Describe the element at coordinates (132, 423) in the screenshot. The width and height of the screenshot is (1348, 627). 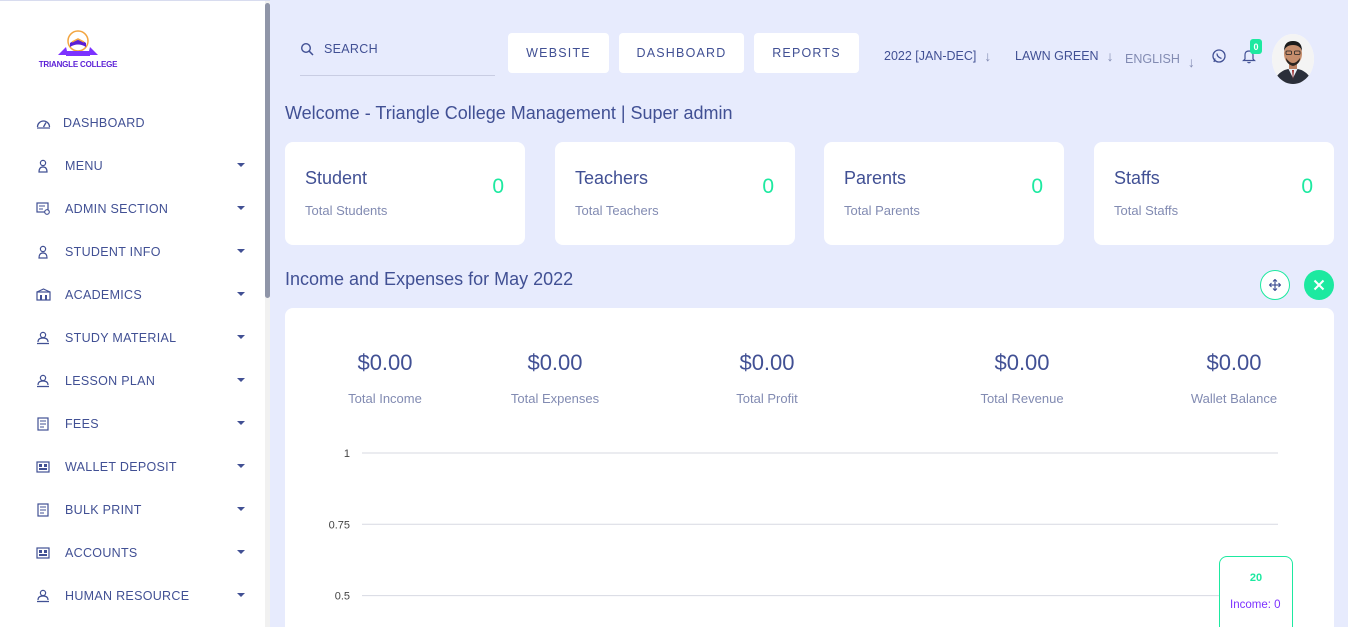
I see `sidebar-item-fees: FEES` at that location.